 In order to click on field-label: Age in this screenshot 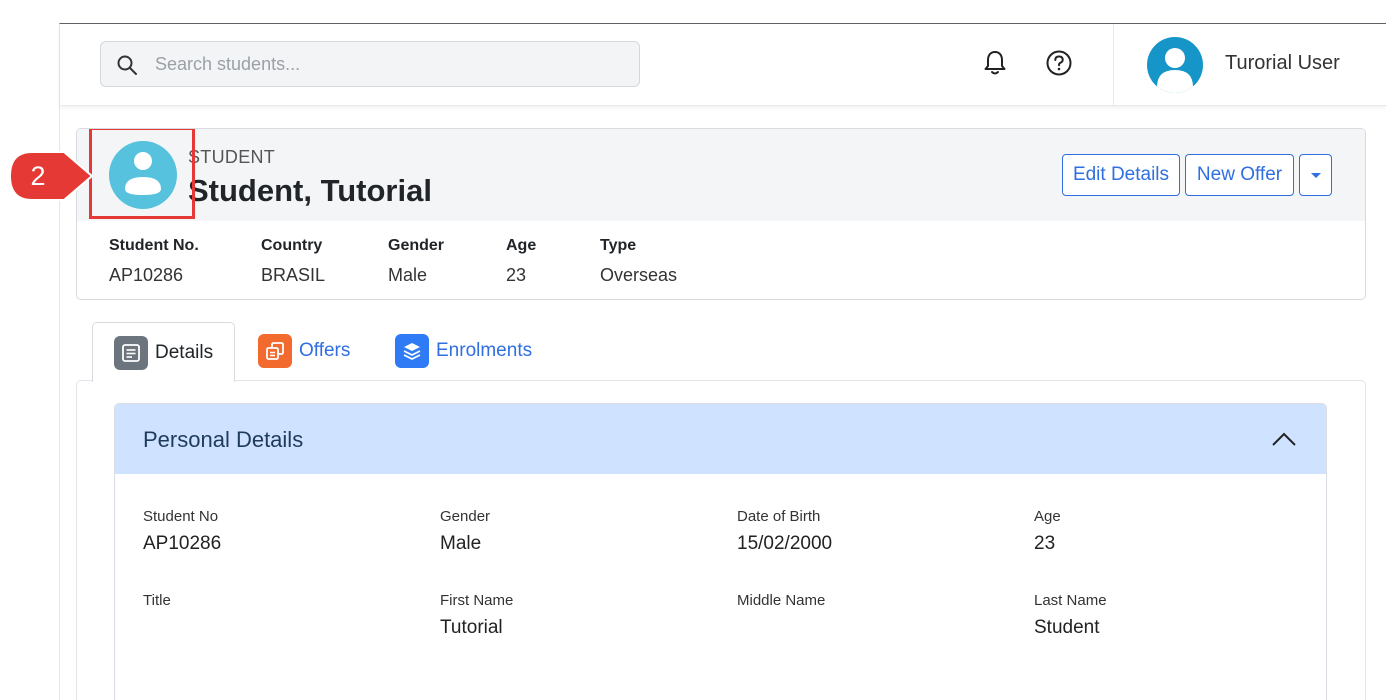, I will do `click(1047, 516)`.